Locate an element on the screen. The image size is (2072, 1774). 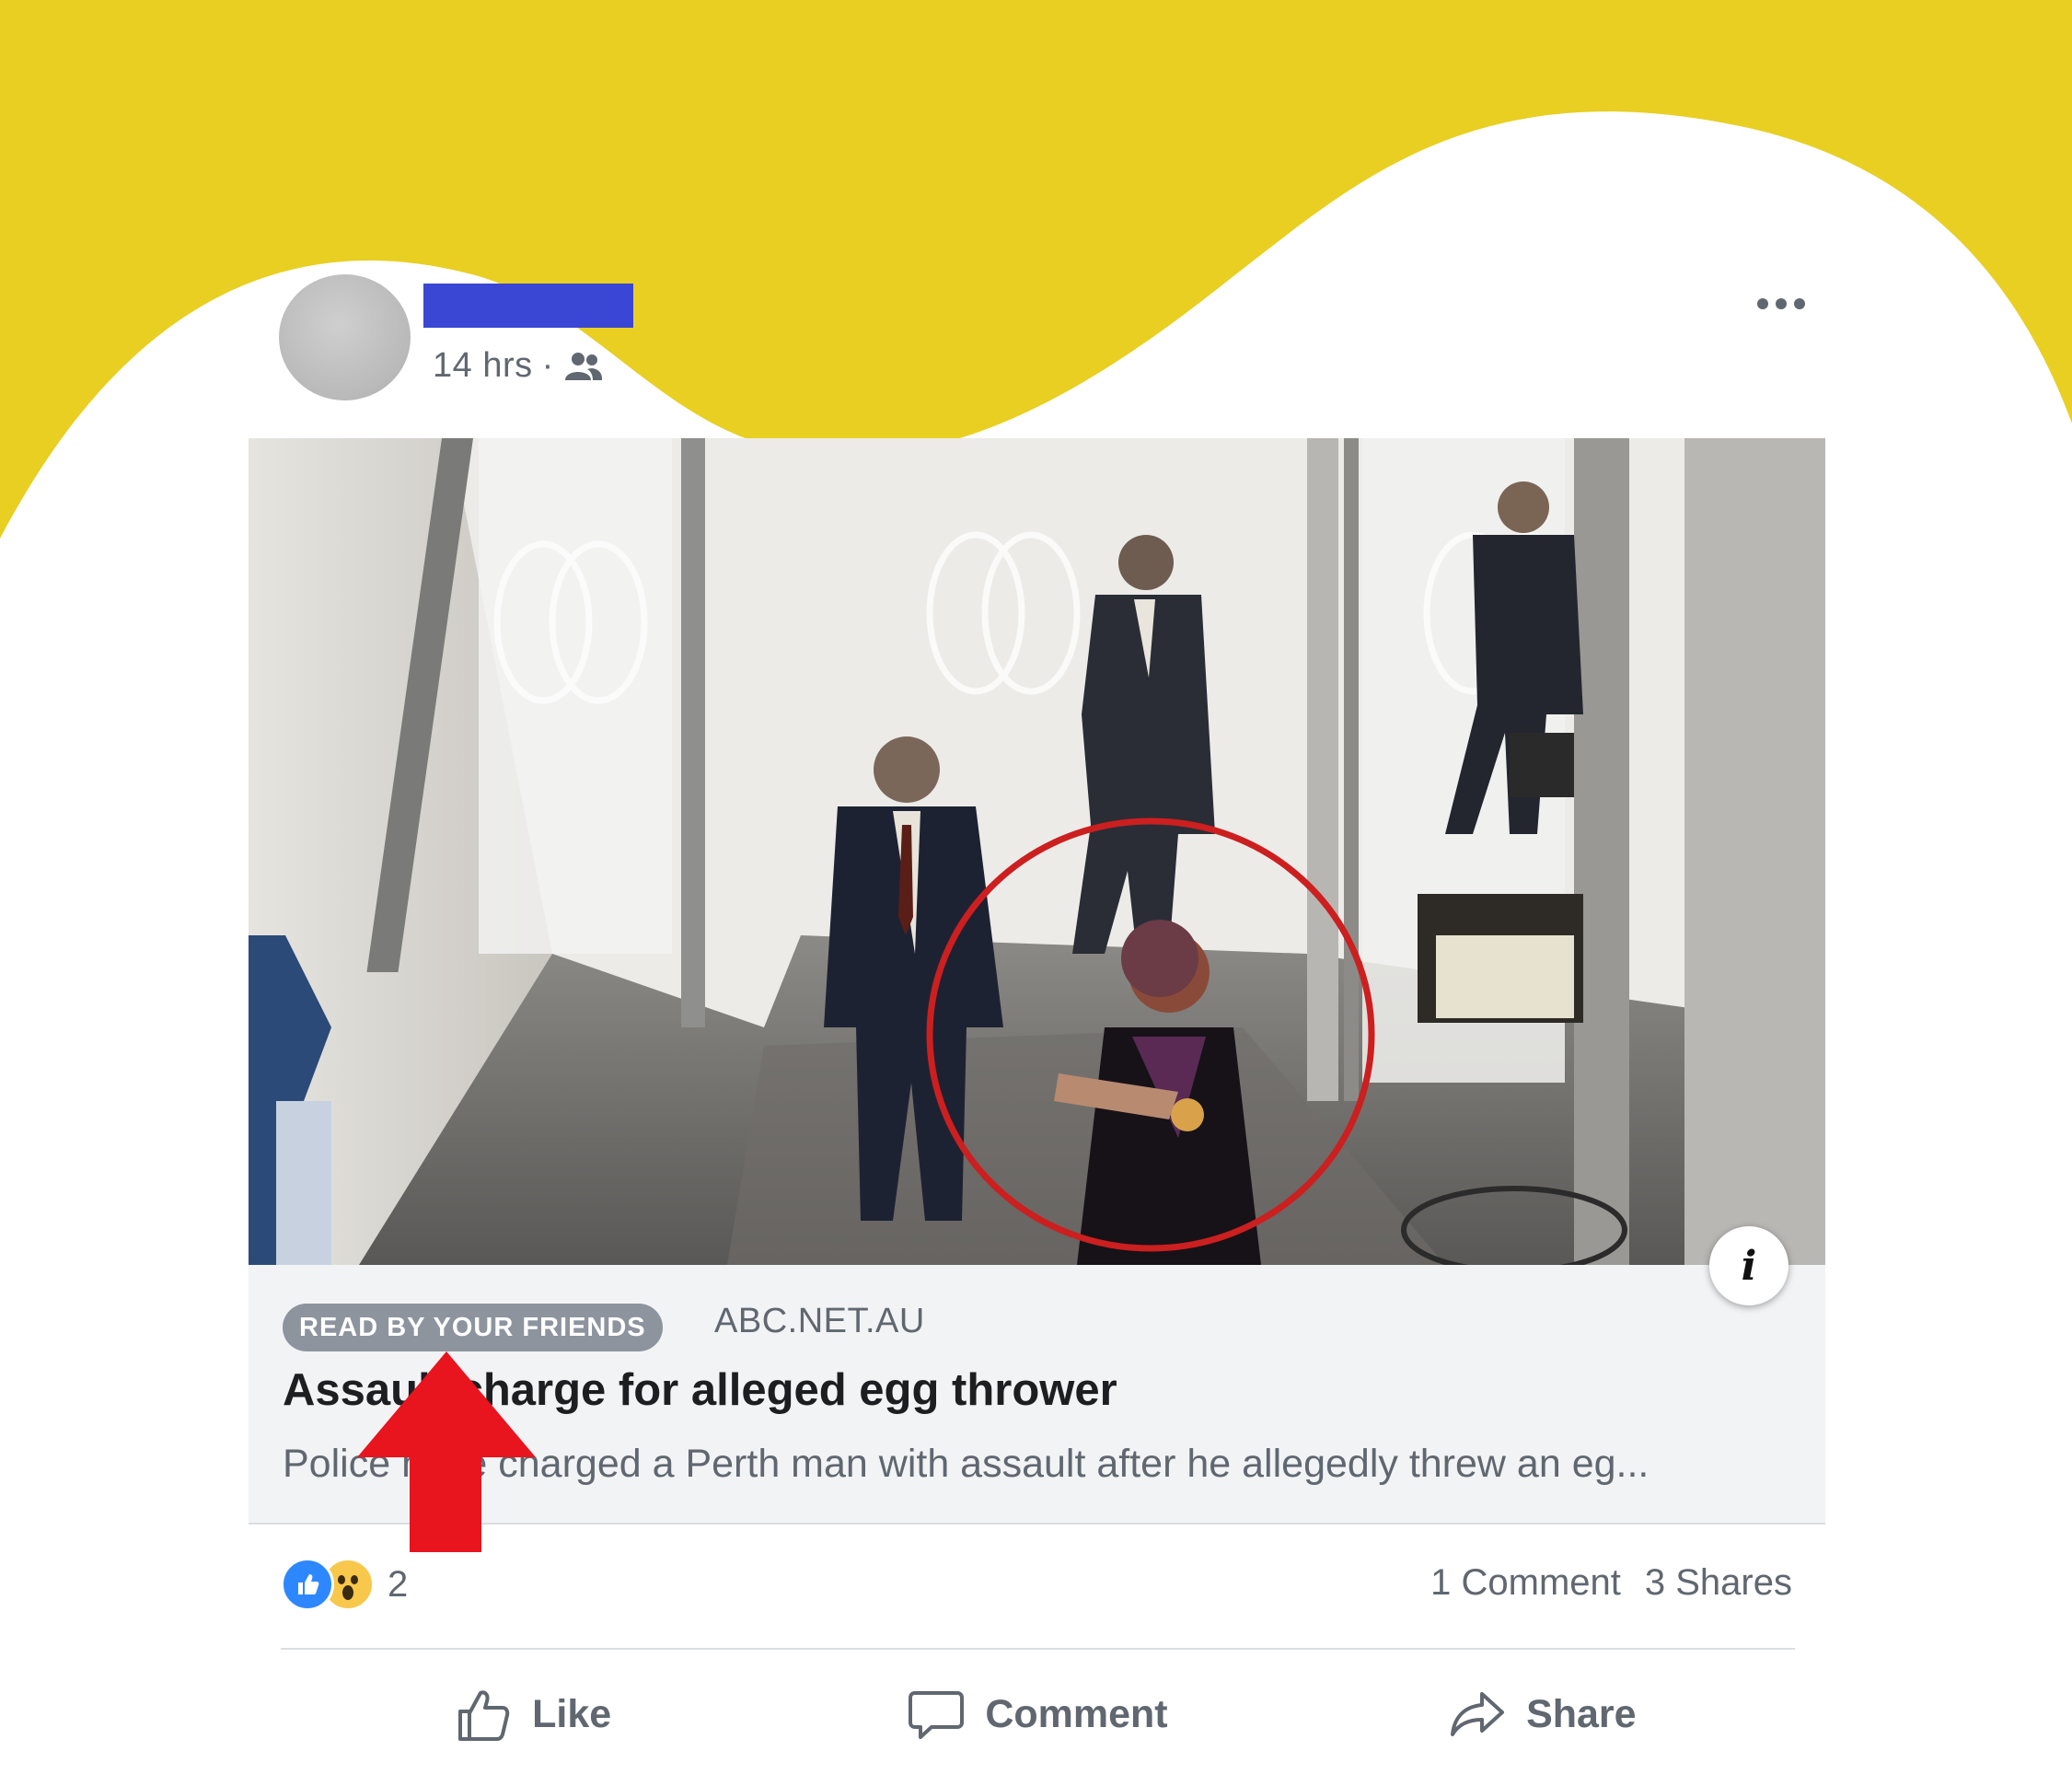
share-arrow-icon is located at coordinates (1478, 1714).